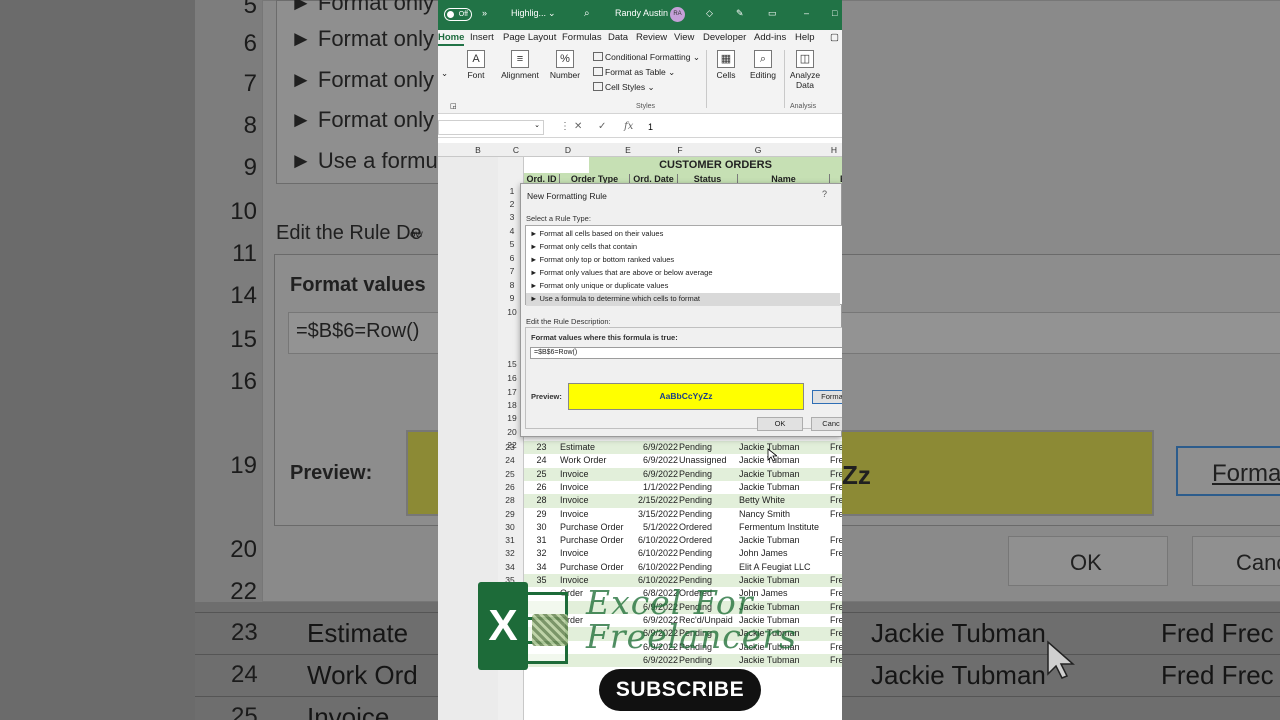  Describe the element at coordinates (510, 487) in the screenshot. I see `row-number: 26` at that location.